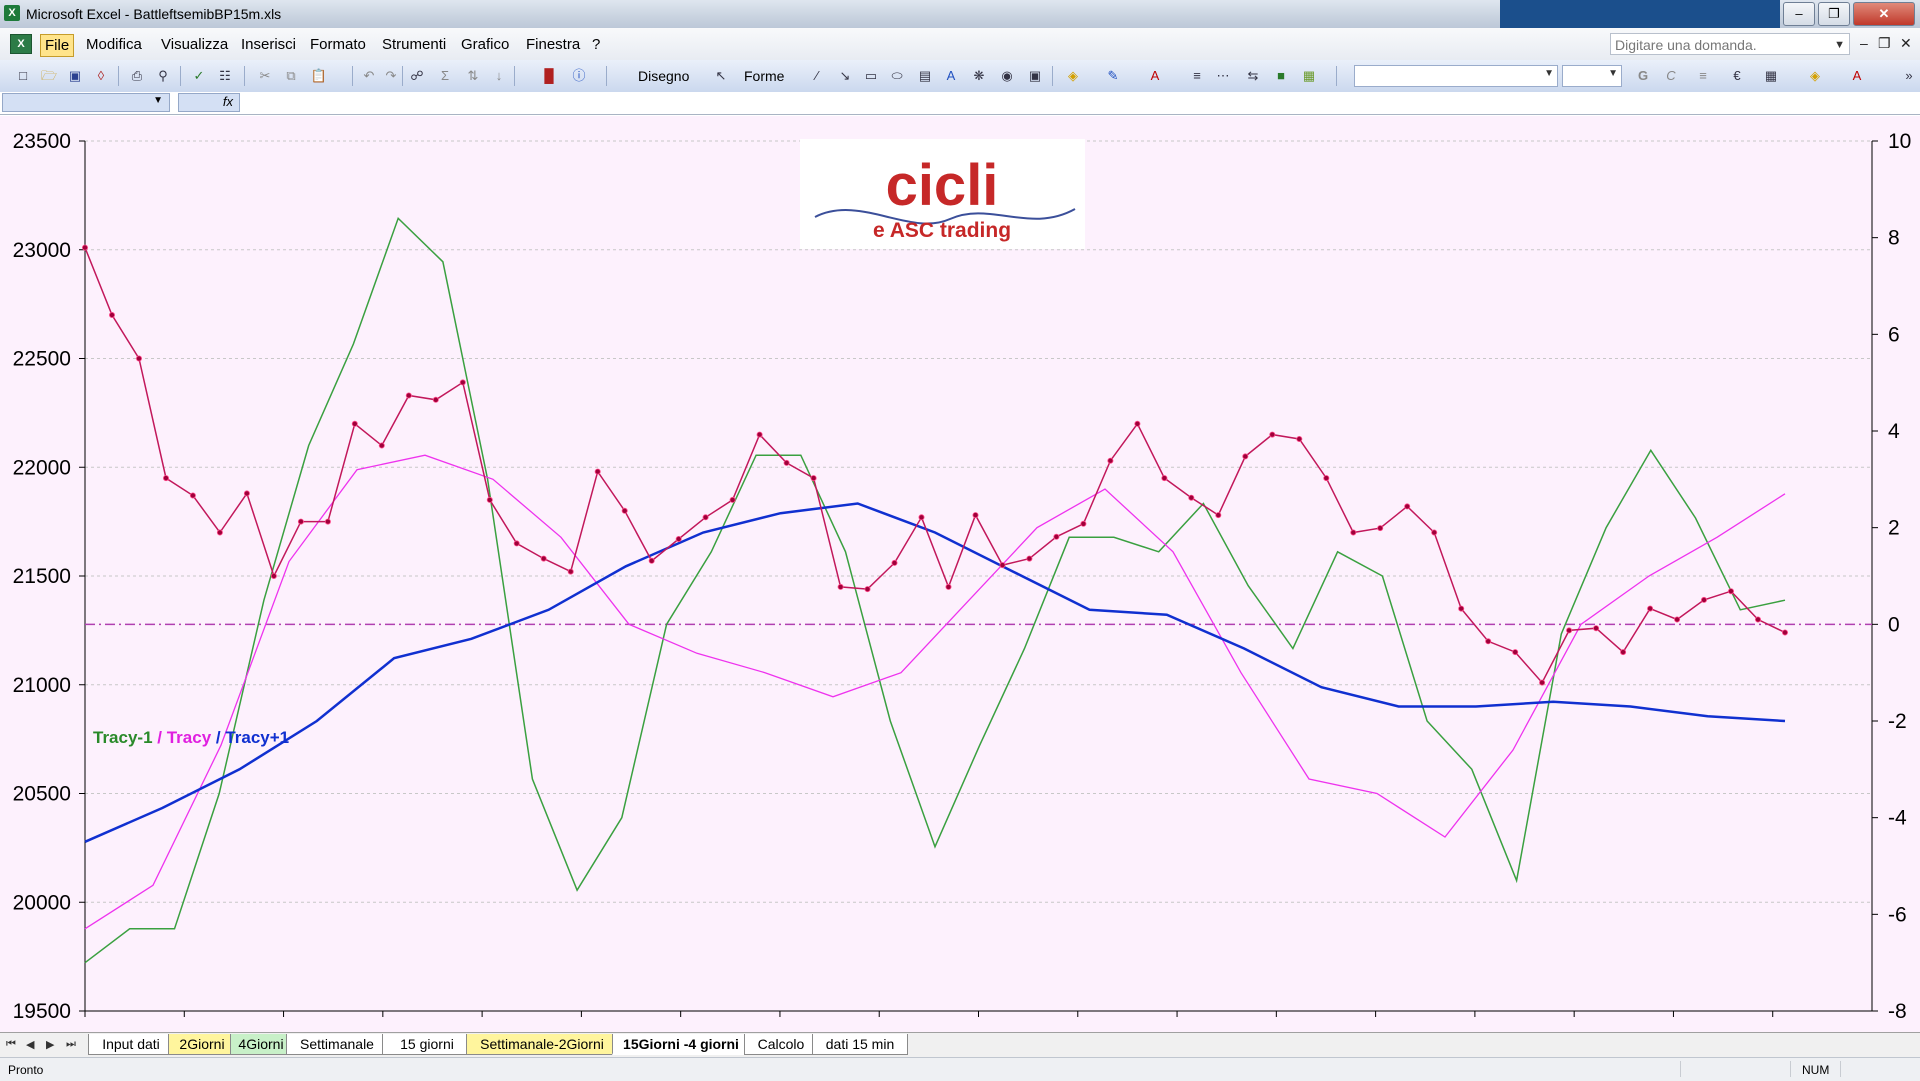  I want to click on fill-color-icon-2: ◈, so click(1815, 76).